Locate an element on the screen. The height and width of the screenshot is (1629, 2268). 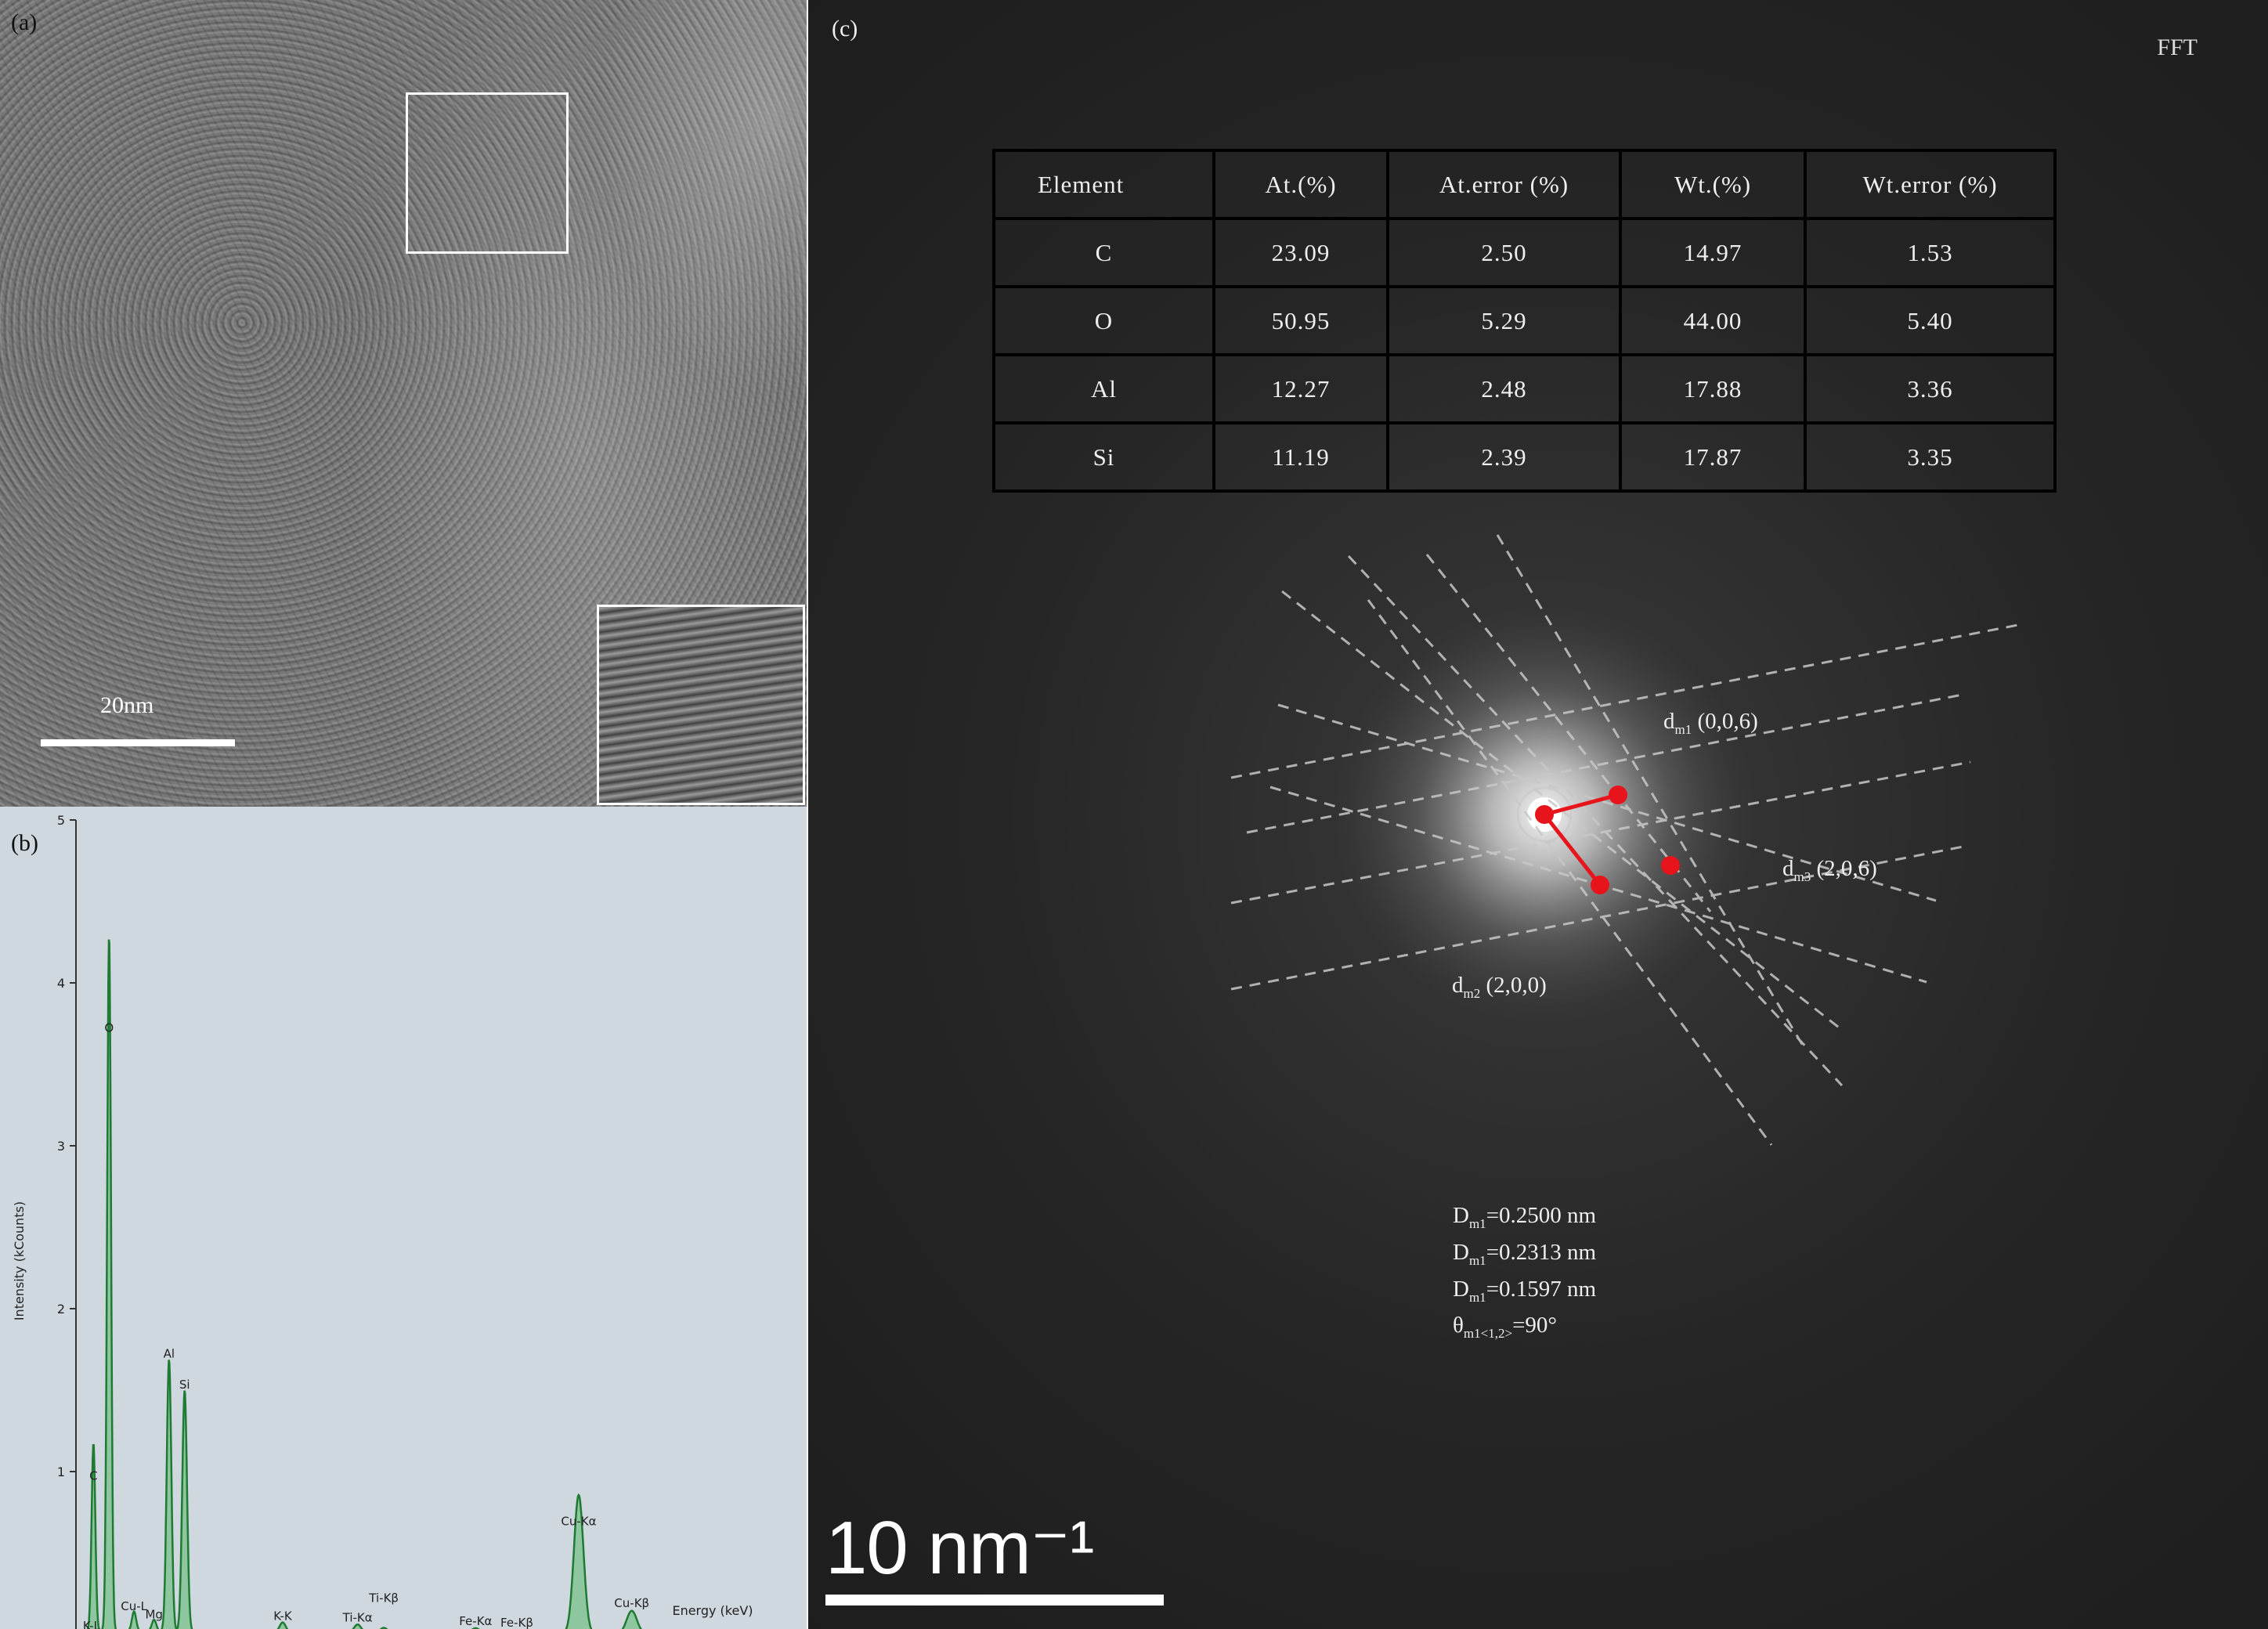
d-value-line: Dm1=0.2313 nm is located at coordinates (1525, 1253).